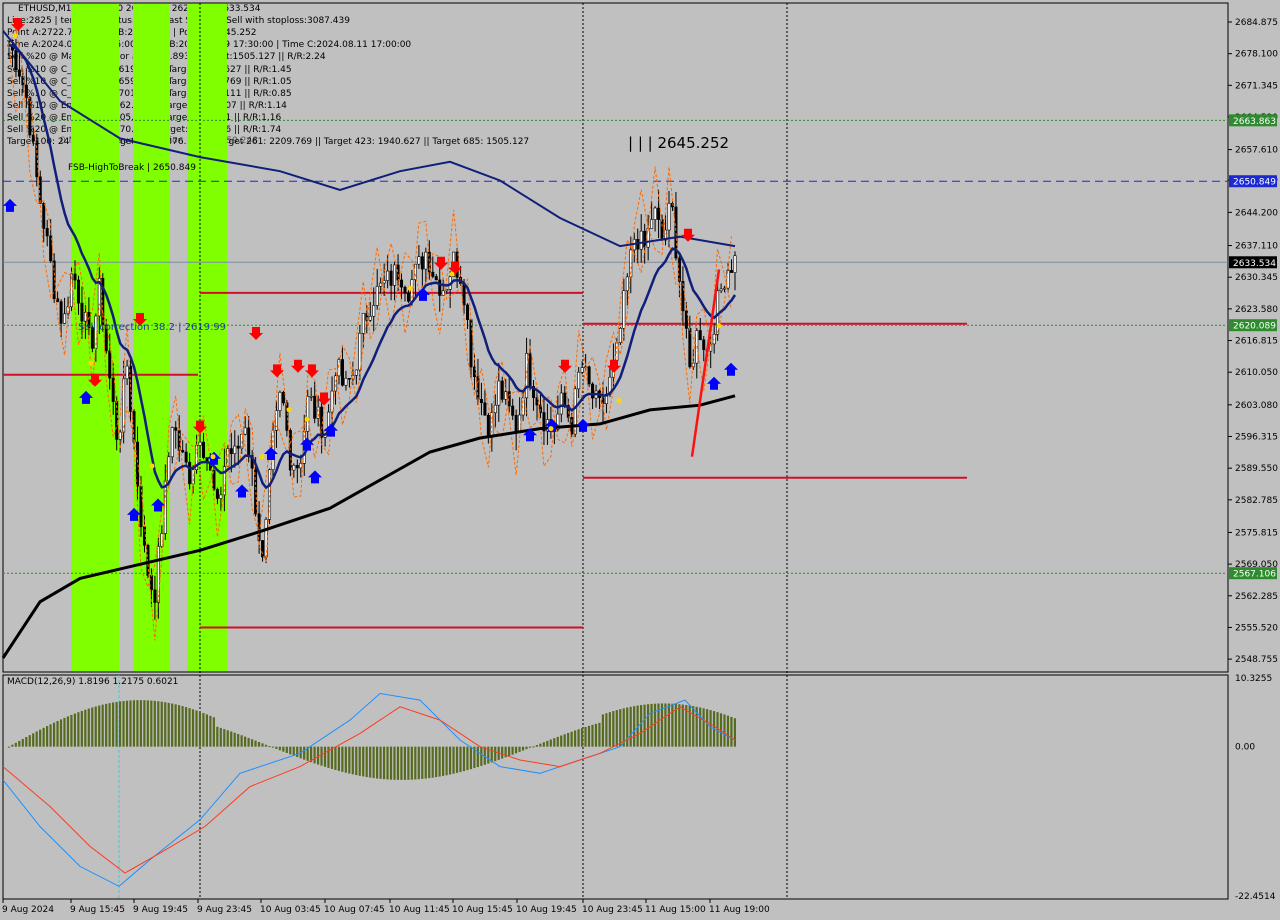 The width and height of the screenshot is (1280, 920). I want to click on price-tick-label: 2630.345, so click(1256, 278).